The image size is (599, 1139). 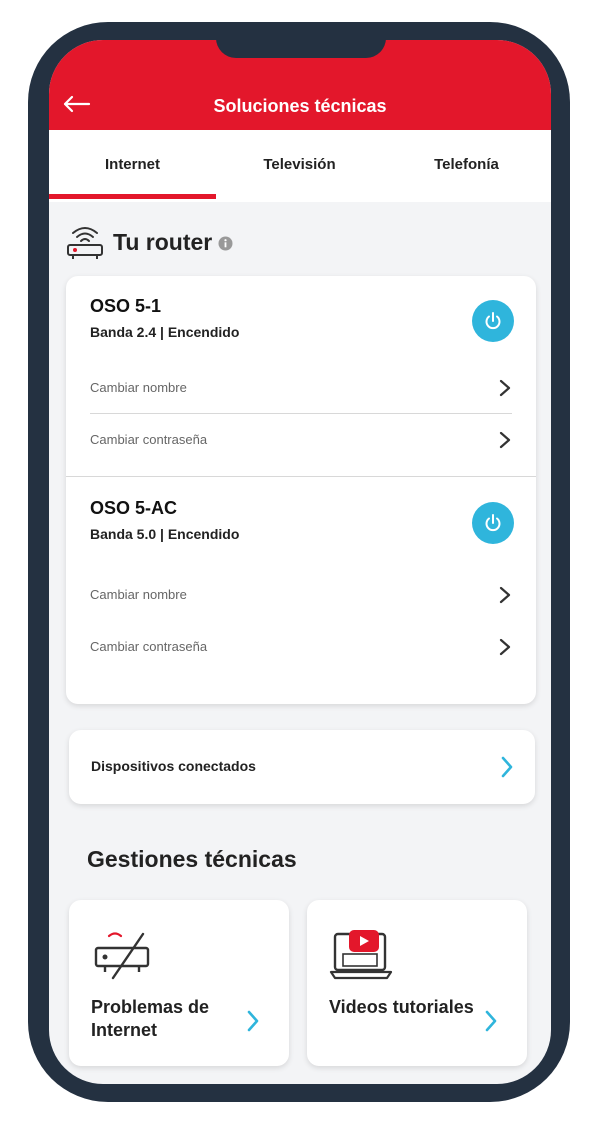 I want to click on tab-television: Televisión, so click(x=299, y=166).